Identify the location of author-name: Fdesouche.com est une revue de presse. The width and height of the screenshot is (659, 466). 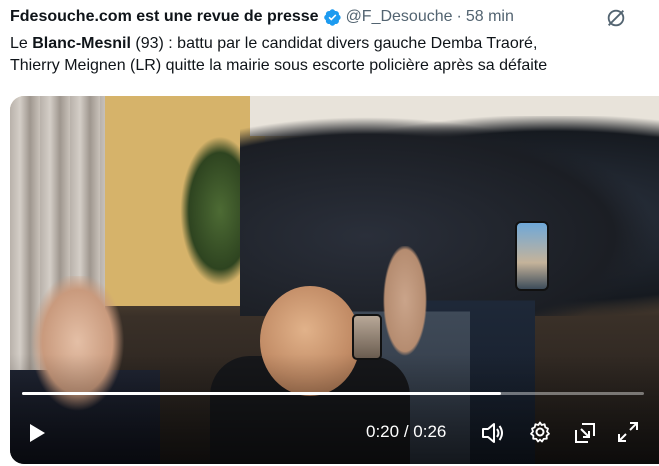
(164, 17).